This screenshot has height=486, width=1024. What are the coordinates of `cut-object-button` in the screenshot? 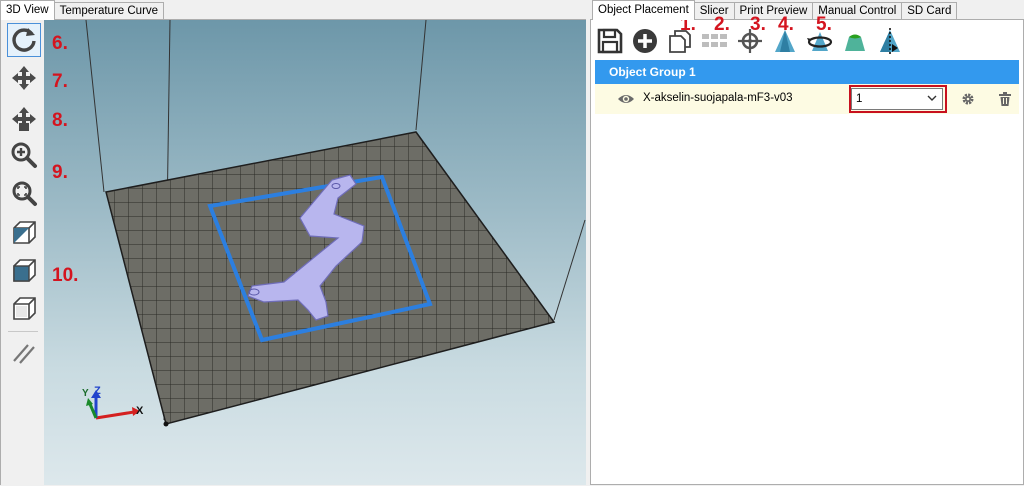 It's located at (855, 41).